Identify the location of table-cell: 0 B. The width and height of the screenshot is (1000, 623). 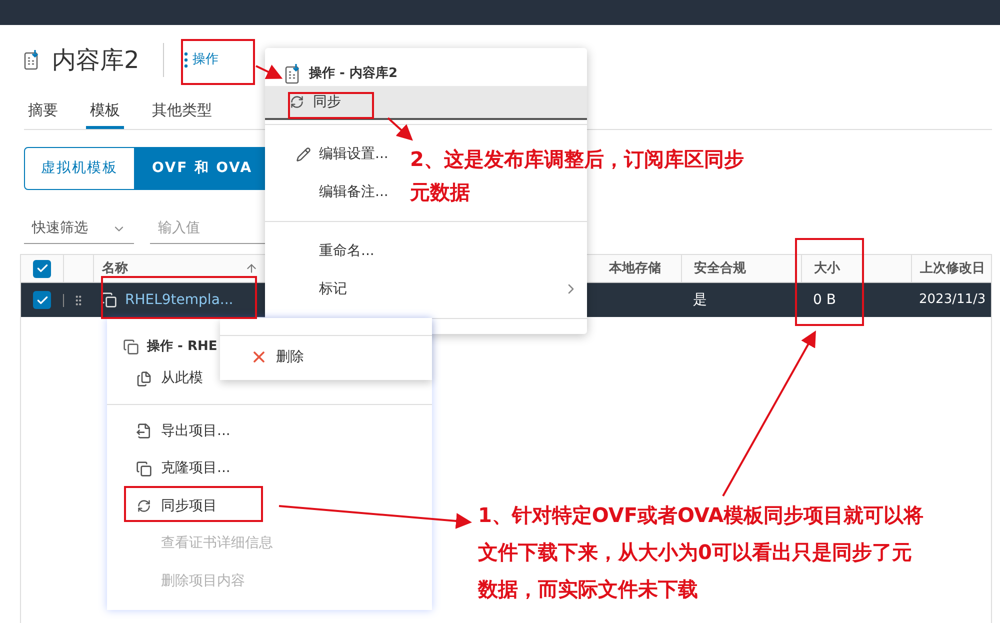
(824, 300).